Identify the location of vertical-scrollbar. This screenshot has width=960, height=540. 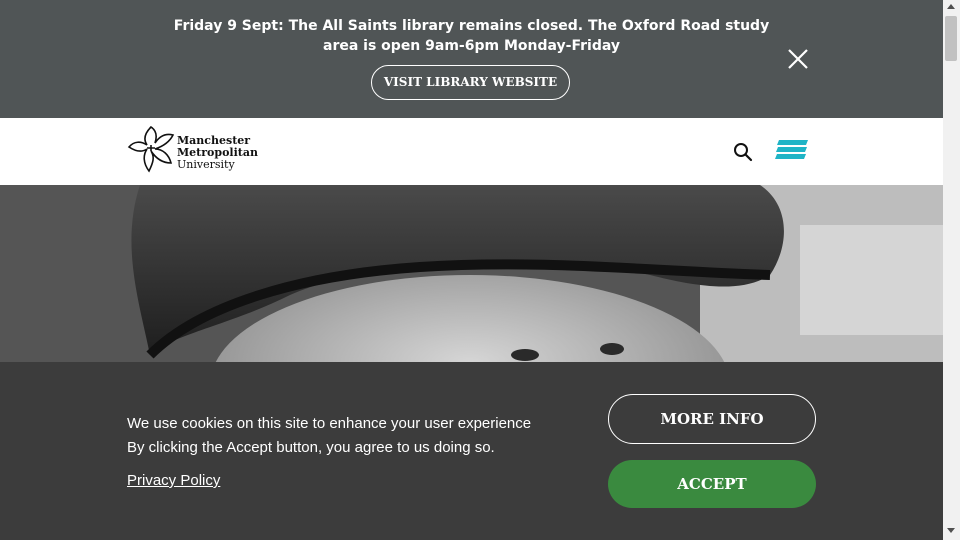
(951, 270).